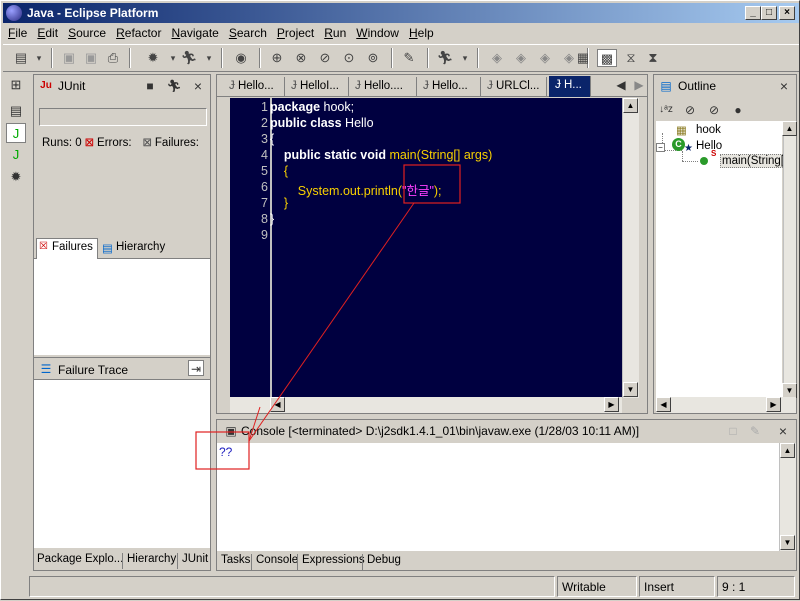  I want to click on tab-console: Console, so click(277, 560).